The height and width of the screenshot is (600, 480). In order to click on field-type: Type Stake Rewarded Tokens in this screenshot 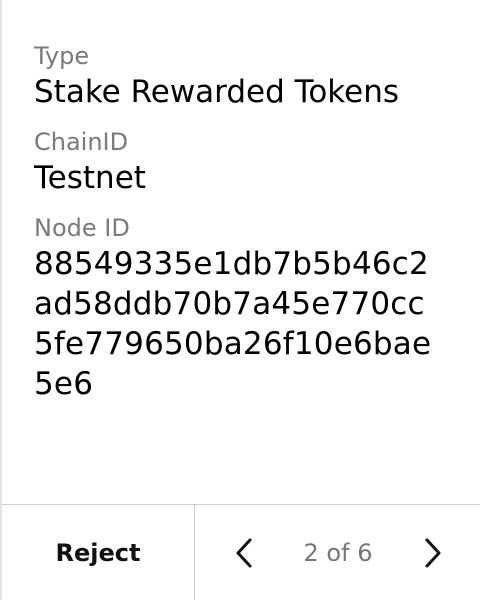, I will do `click(244, 76)`.